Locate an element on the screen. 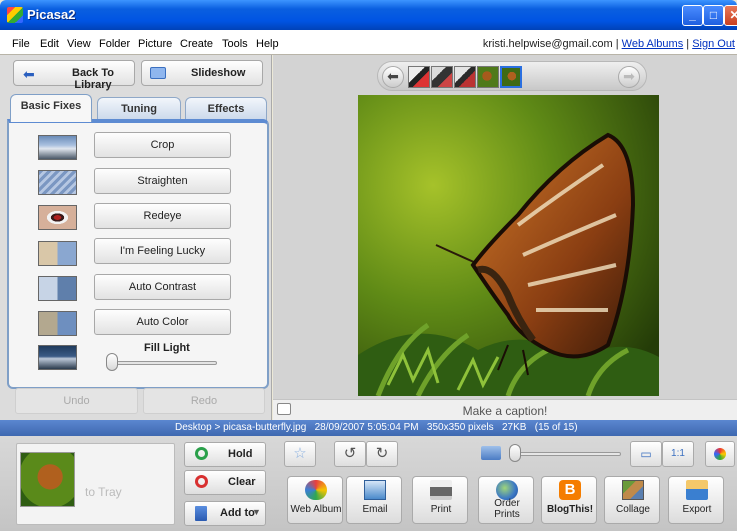 Image resolution: width=737 pixels, height=531 pixels. blogthis-button: B BlogThis! is located at coordinates (569, 500).